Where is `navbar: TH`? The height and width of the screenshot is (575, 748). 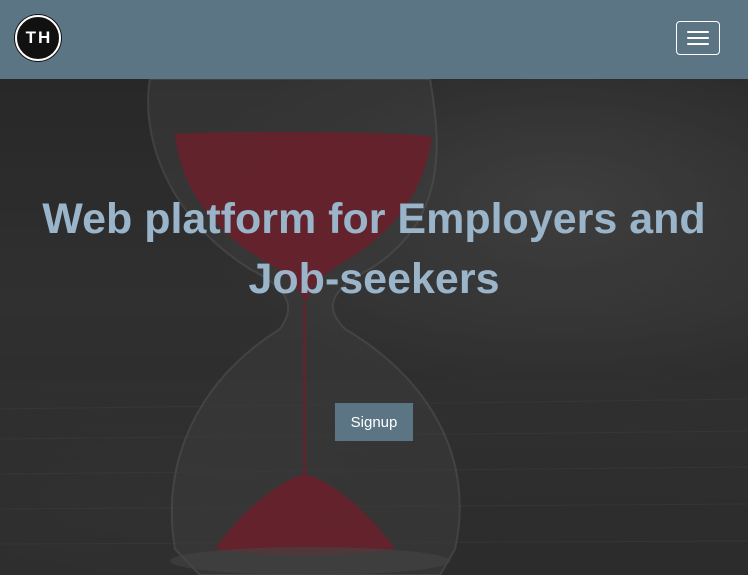 navbar: TH is located at coordinates (374, 39).